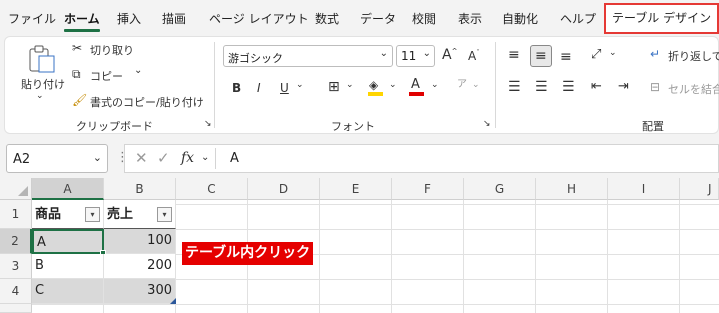 The width and height of the screenshot is (719, 313). I want to click on copy-icon: ⧉, so click(76, 74).